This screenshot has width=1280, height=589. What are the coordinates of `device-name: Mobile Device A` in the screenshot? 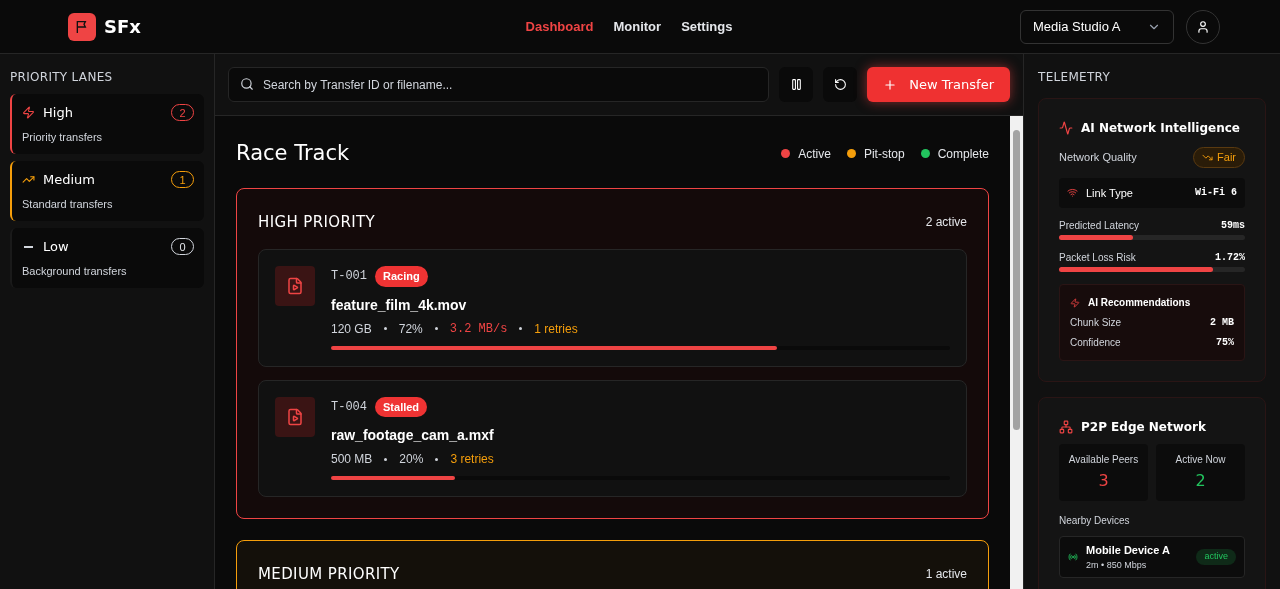 It's located at (1128, 550).